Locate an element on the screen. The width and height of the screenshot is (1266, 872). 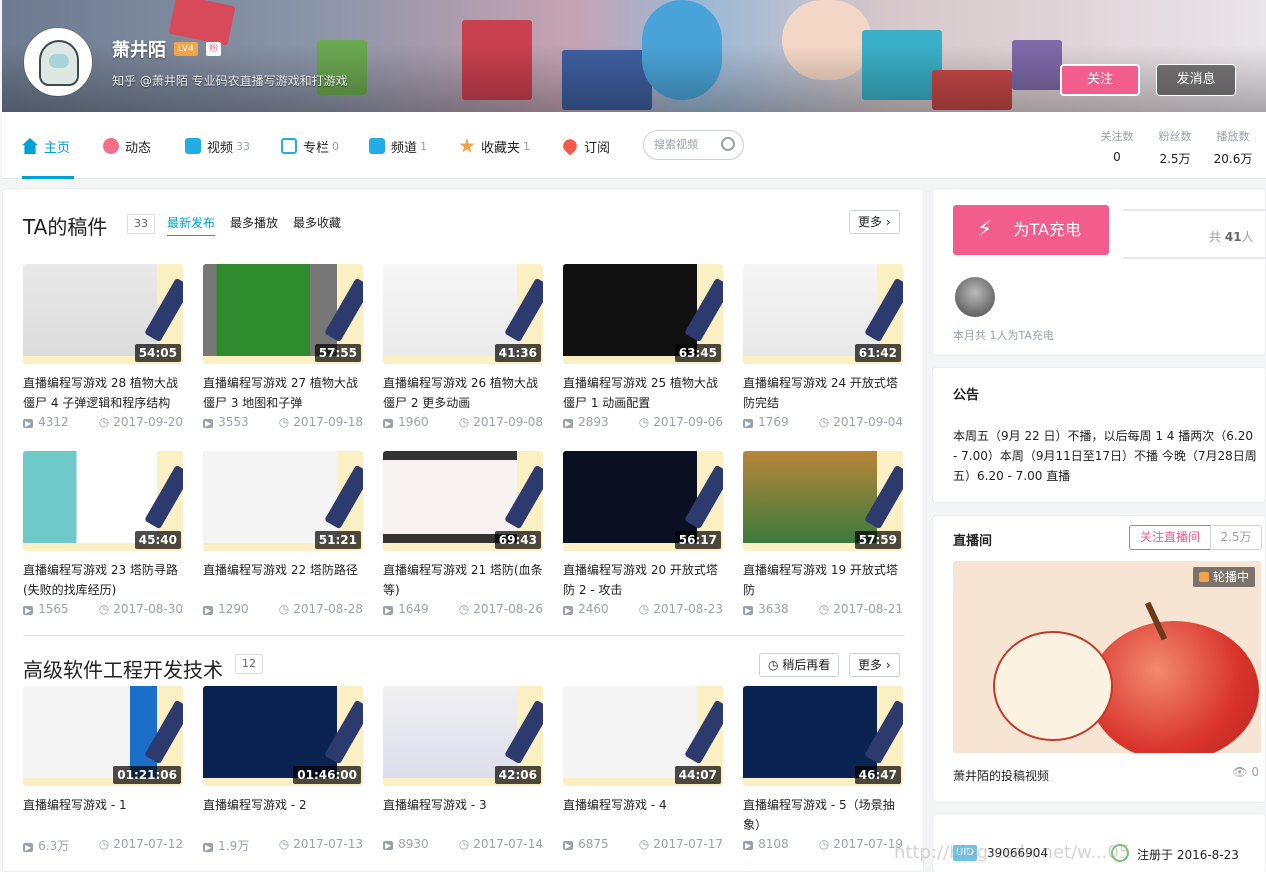
upload-date: 2017-07-13 is located at coordinates (321, 845).